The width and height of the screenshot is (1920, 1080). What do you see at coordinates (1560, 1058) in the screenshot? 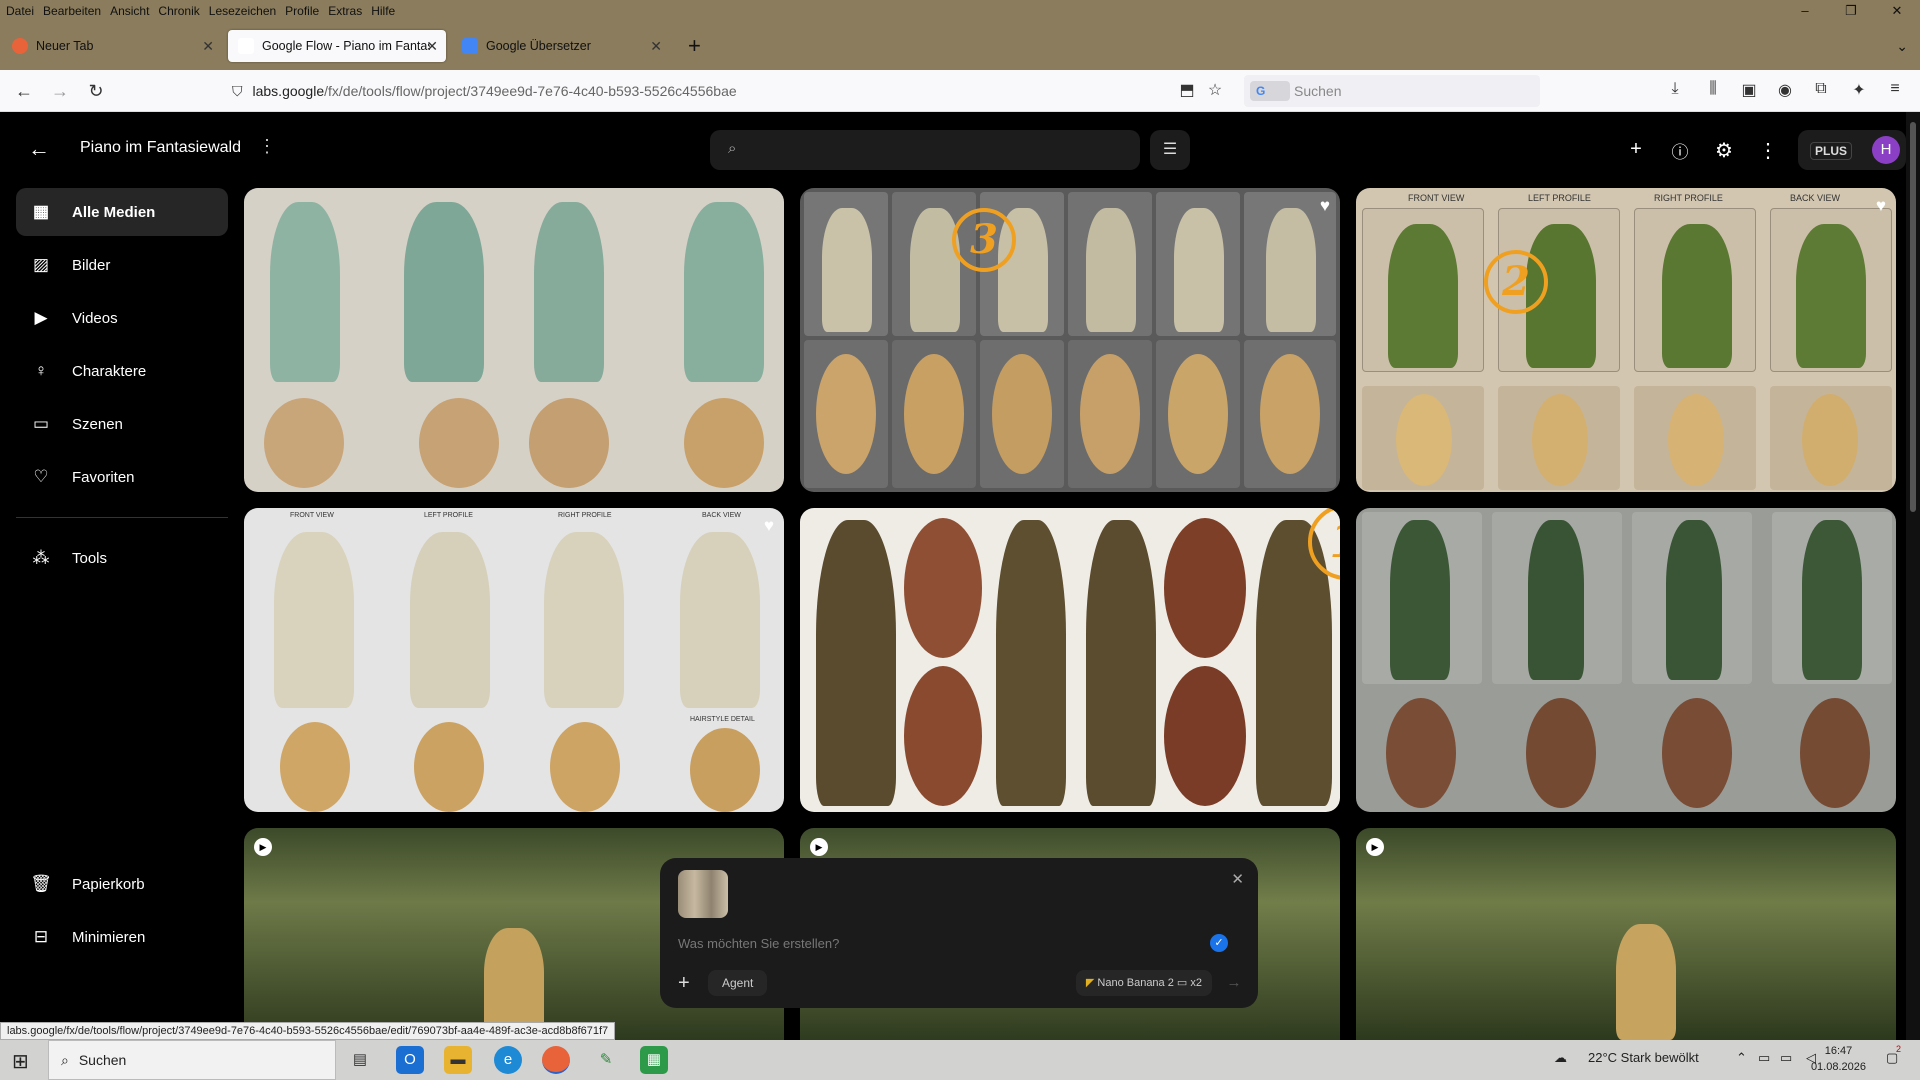
I see `weather-icon: ☁` at bounding box center [1560, 1058].